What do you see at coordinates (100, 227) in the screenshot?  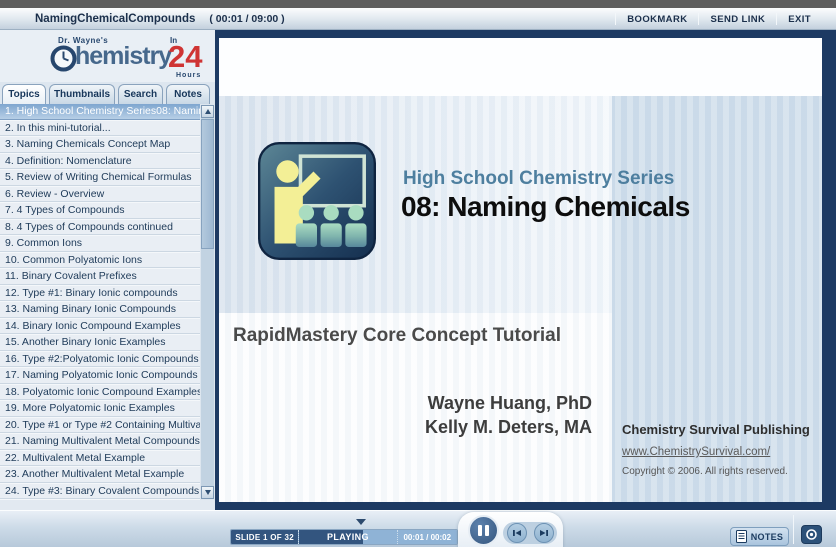 I see `topic-item-8: 8. 4 Types of Compounds continued` at bounding box center [100, 227].